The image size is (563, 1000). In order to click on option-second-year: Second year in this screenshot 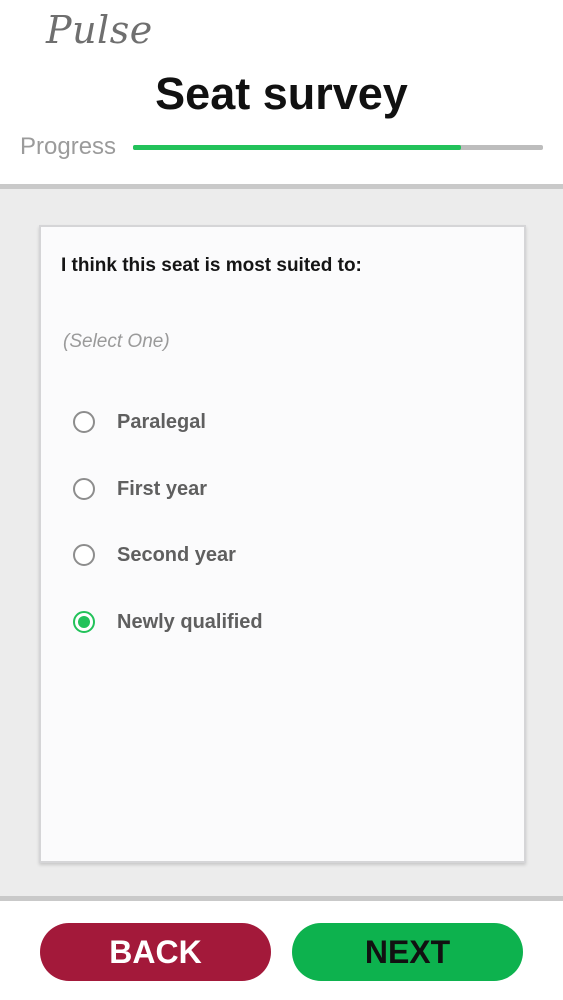, I will do `click(154, 555)`.